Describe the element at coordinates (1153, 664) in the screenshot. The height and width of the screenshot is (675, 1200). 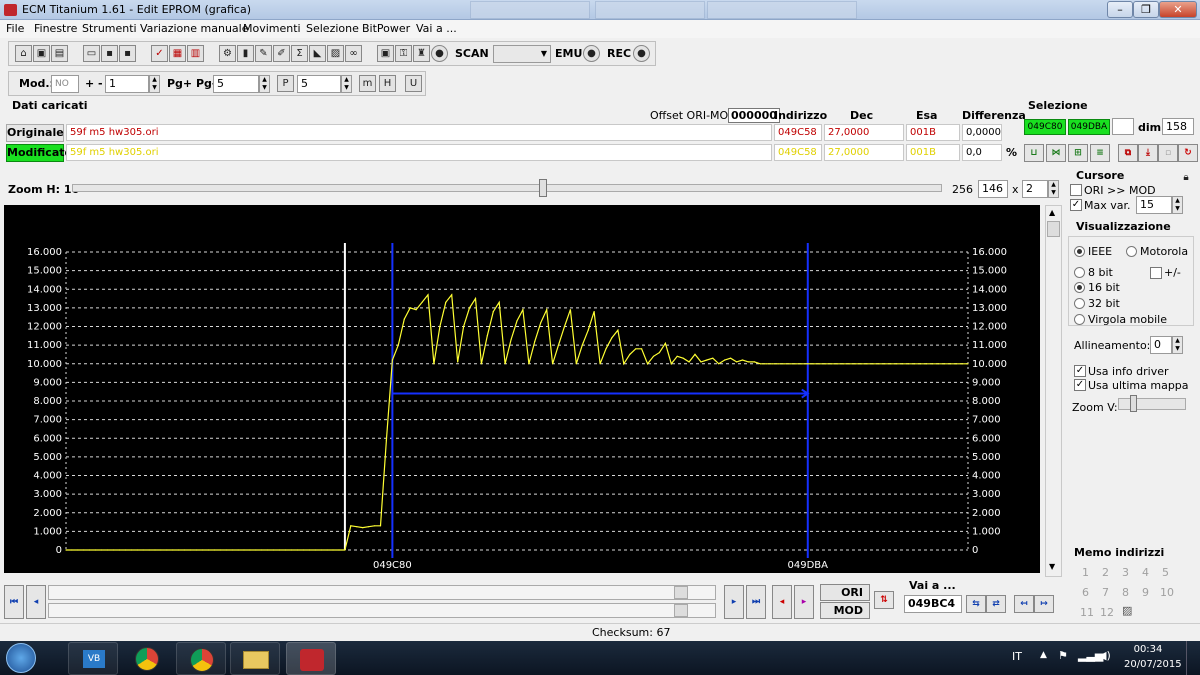
I see `clock-date: 20/07/2015` at that location.